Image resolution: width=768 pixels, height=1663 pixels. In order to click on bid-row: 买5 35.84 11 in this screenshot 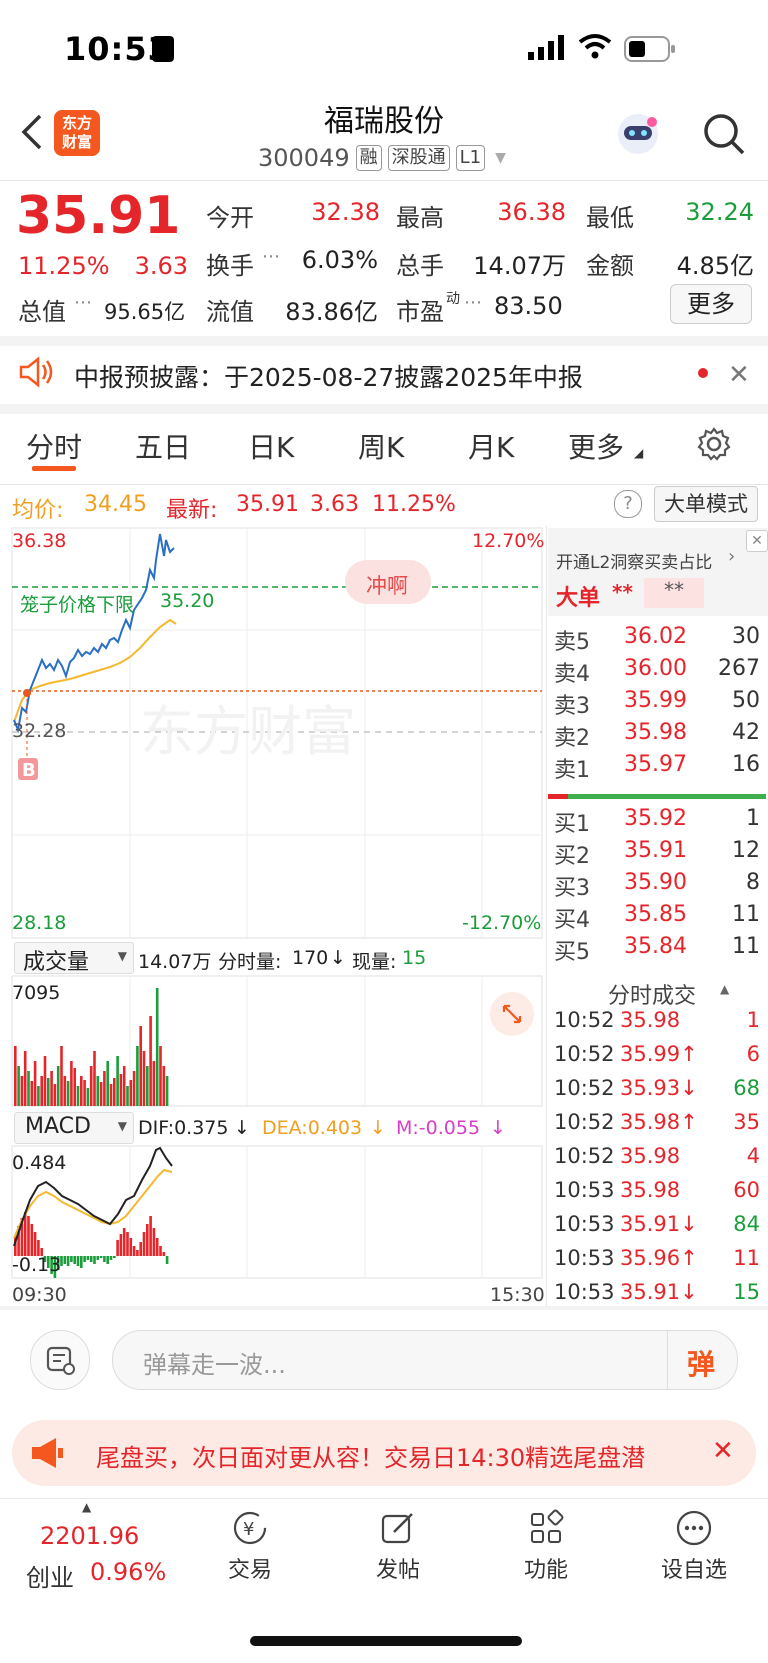, I will do `click(657, 949)`.